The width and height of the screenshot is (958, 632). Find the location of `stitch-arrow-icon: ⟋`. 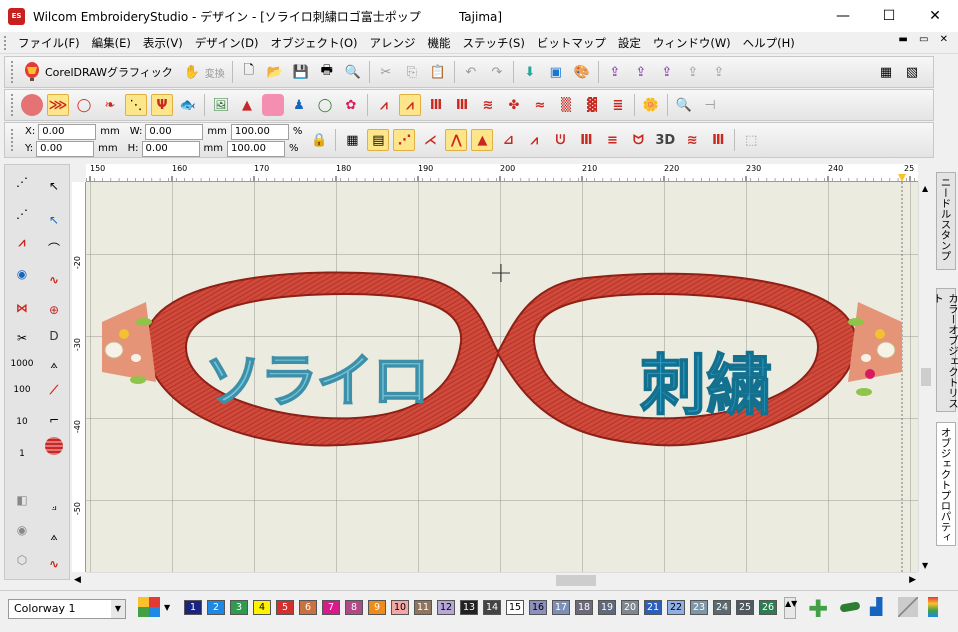

stitch-arrow-icon: ⟋ is located at coordinates (54, 390).